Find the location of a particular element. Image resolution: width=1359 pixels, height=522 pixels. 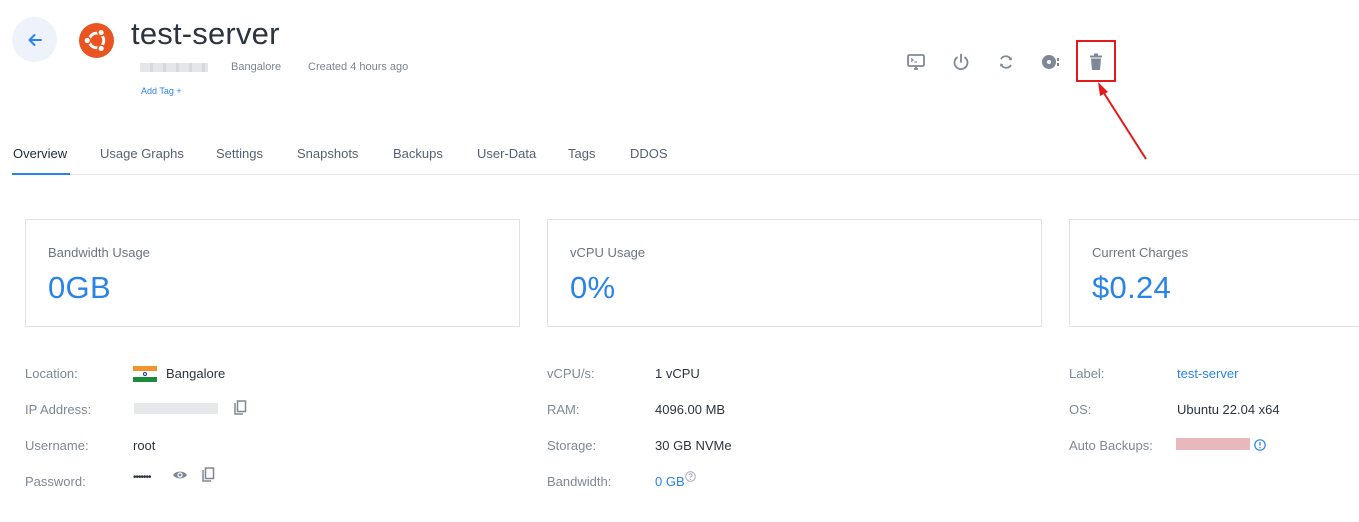

power-button is located at coordinates (961, 62).